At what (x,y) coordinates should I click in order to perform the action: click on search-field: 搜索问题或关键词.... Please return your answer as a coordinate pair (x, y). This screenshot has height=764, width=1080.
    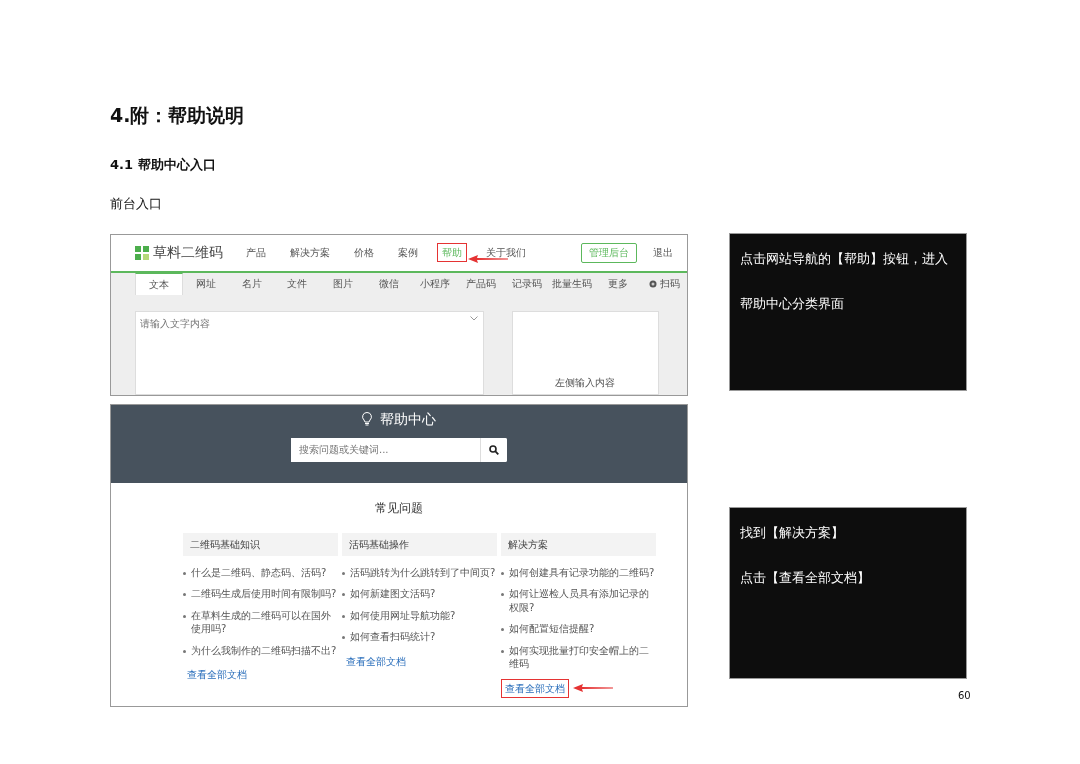
    Looking at the image, I should click on (399, 449).